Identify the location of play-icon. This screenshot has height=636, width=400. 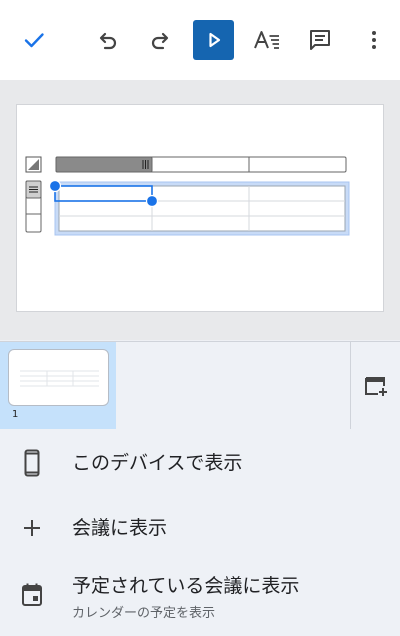
(214, 40).